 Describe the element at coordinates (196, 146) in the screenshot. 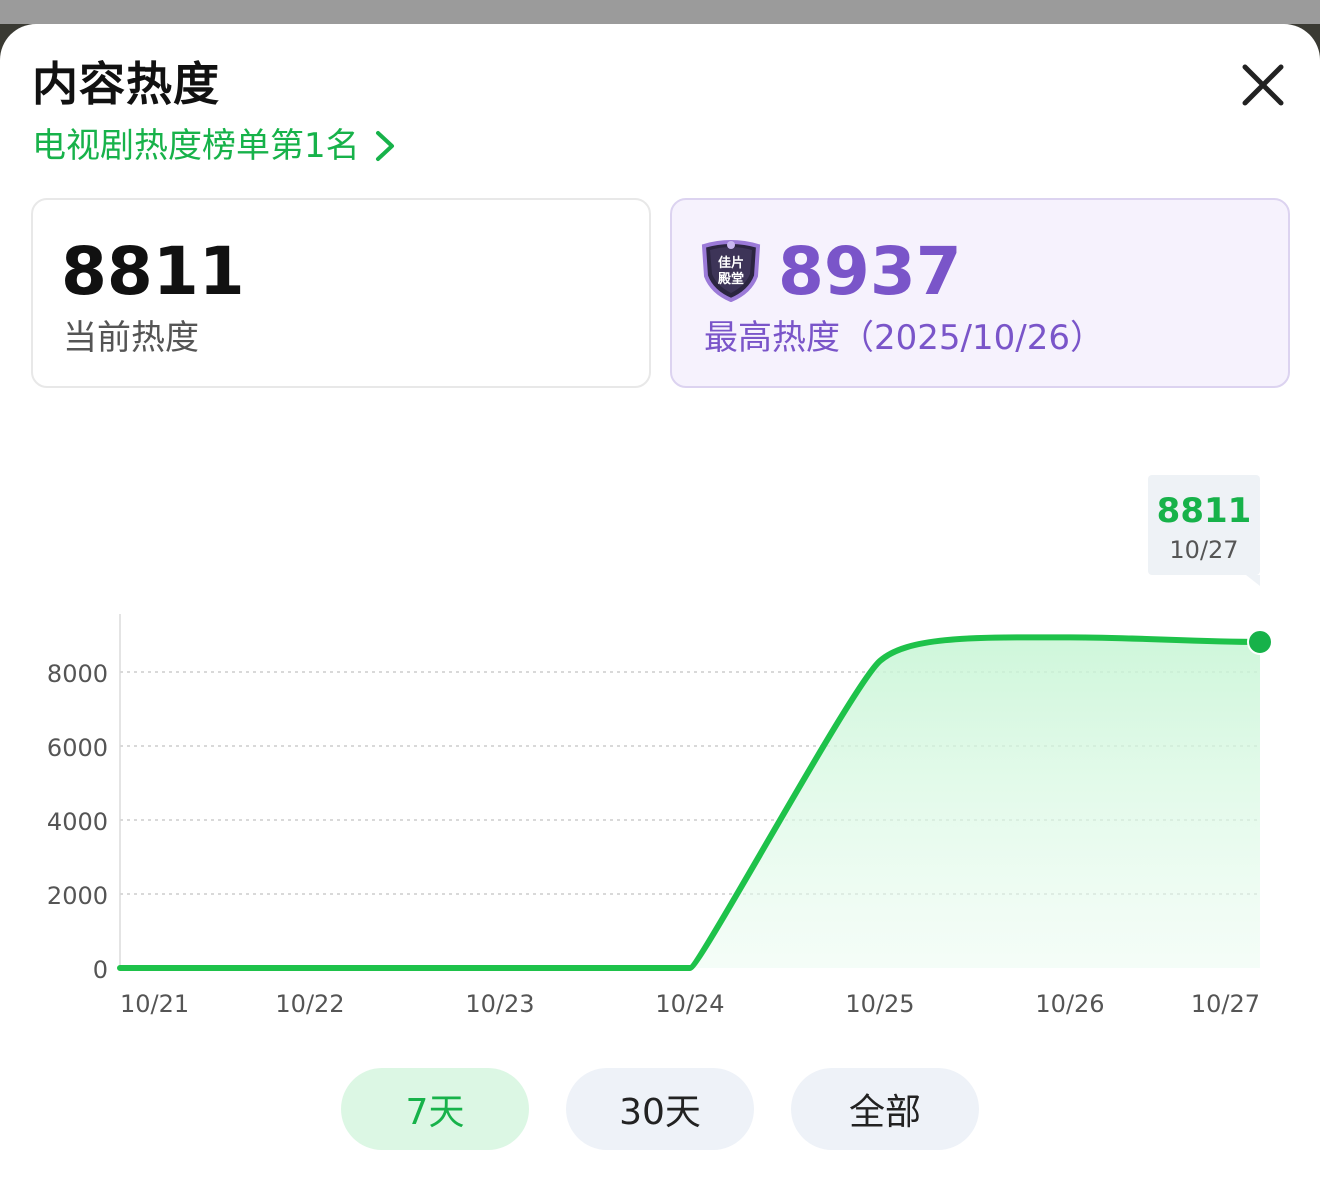

I see `ranking-link-label: 电视剧热度榜单第1名` at that location.